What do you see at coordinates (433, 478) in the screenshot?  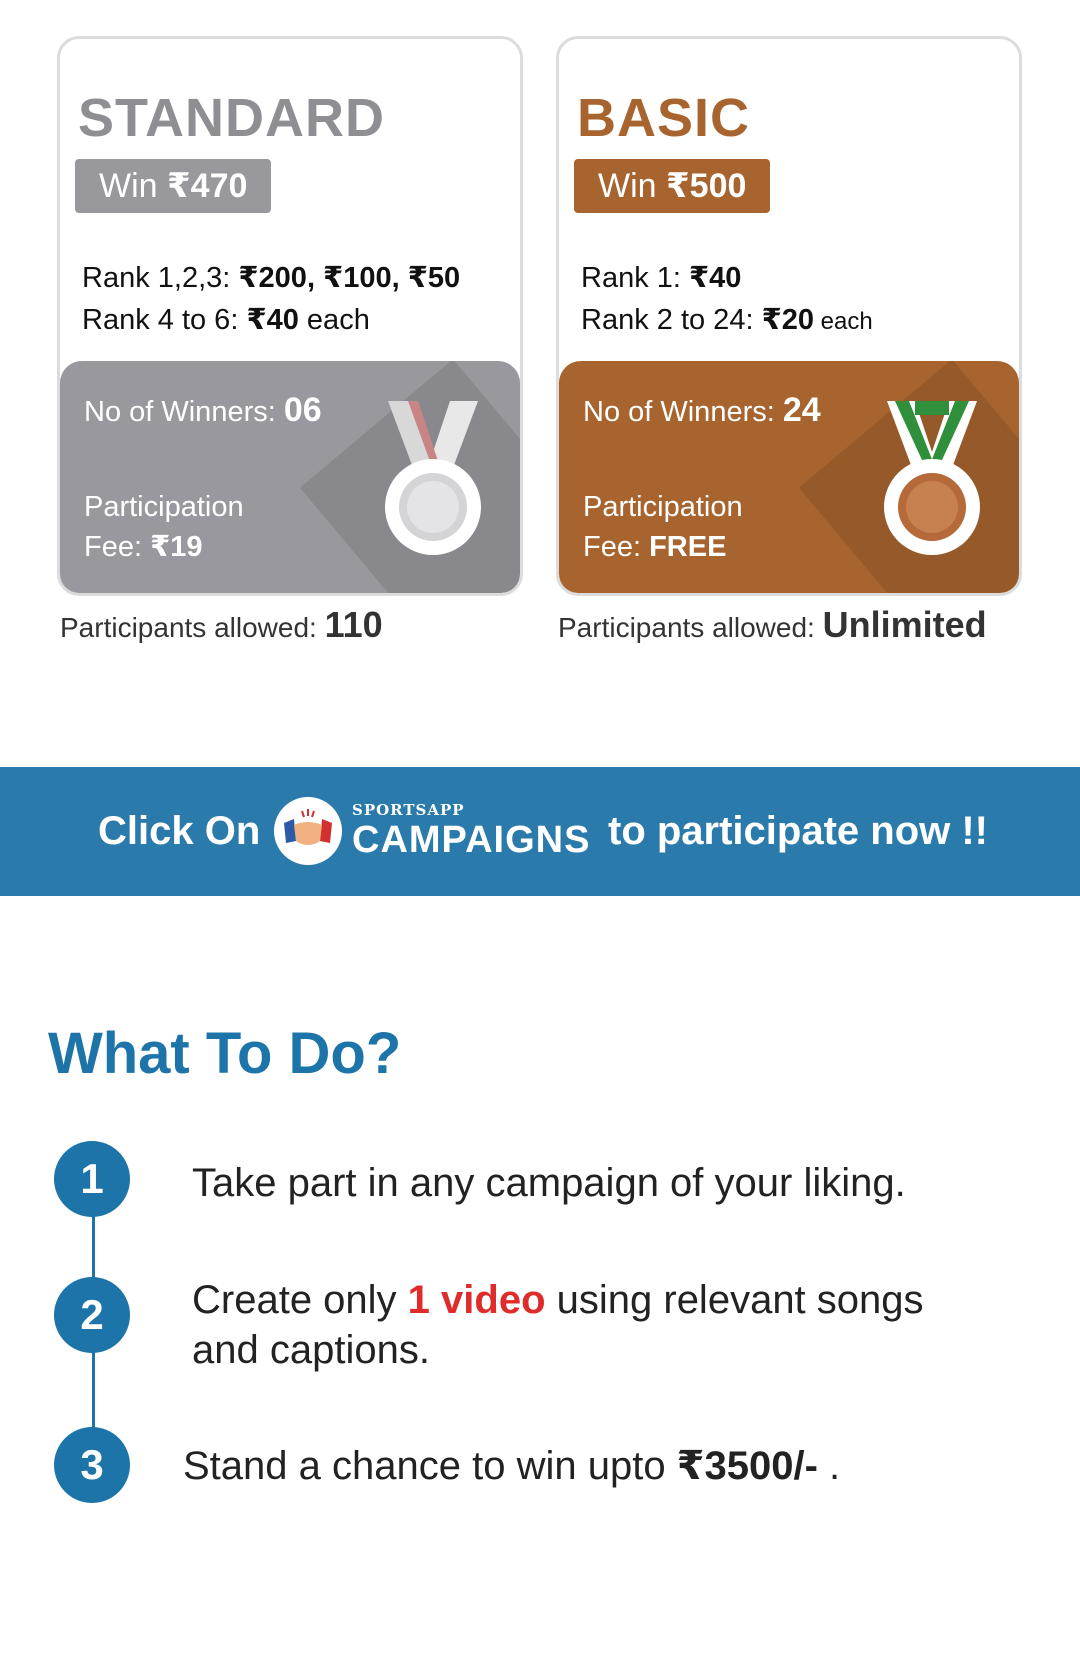 I see `silver-medal-icon` at bounding box center [433, 478].